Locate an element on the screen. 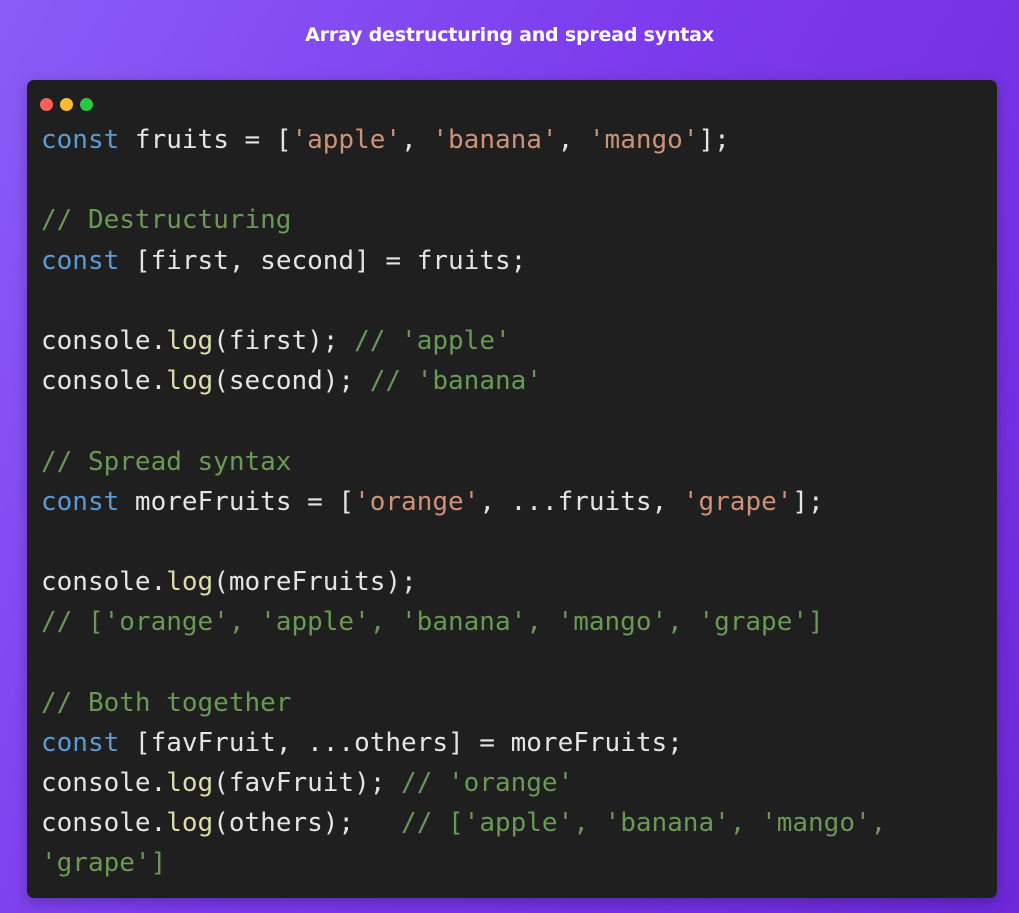  comment-token: // Both together is located at coordinates (166, 702).